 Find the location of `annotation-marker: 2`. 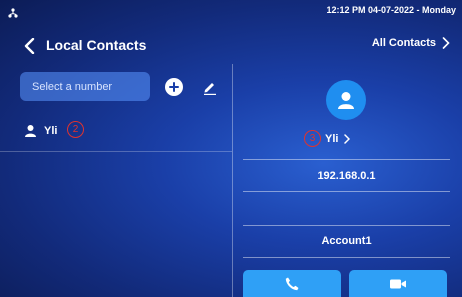

annotation-marker: 2 is located at coordinates (75, 129).